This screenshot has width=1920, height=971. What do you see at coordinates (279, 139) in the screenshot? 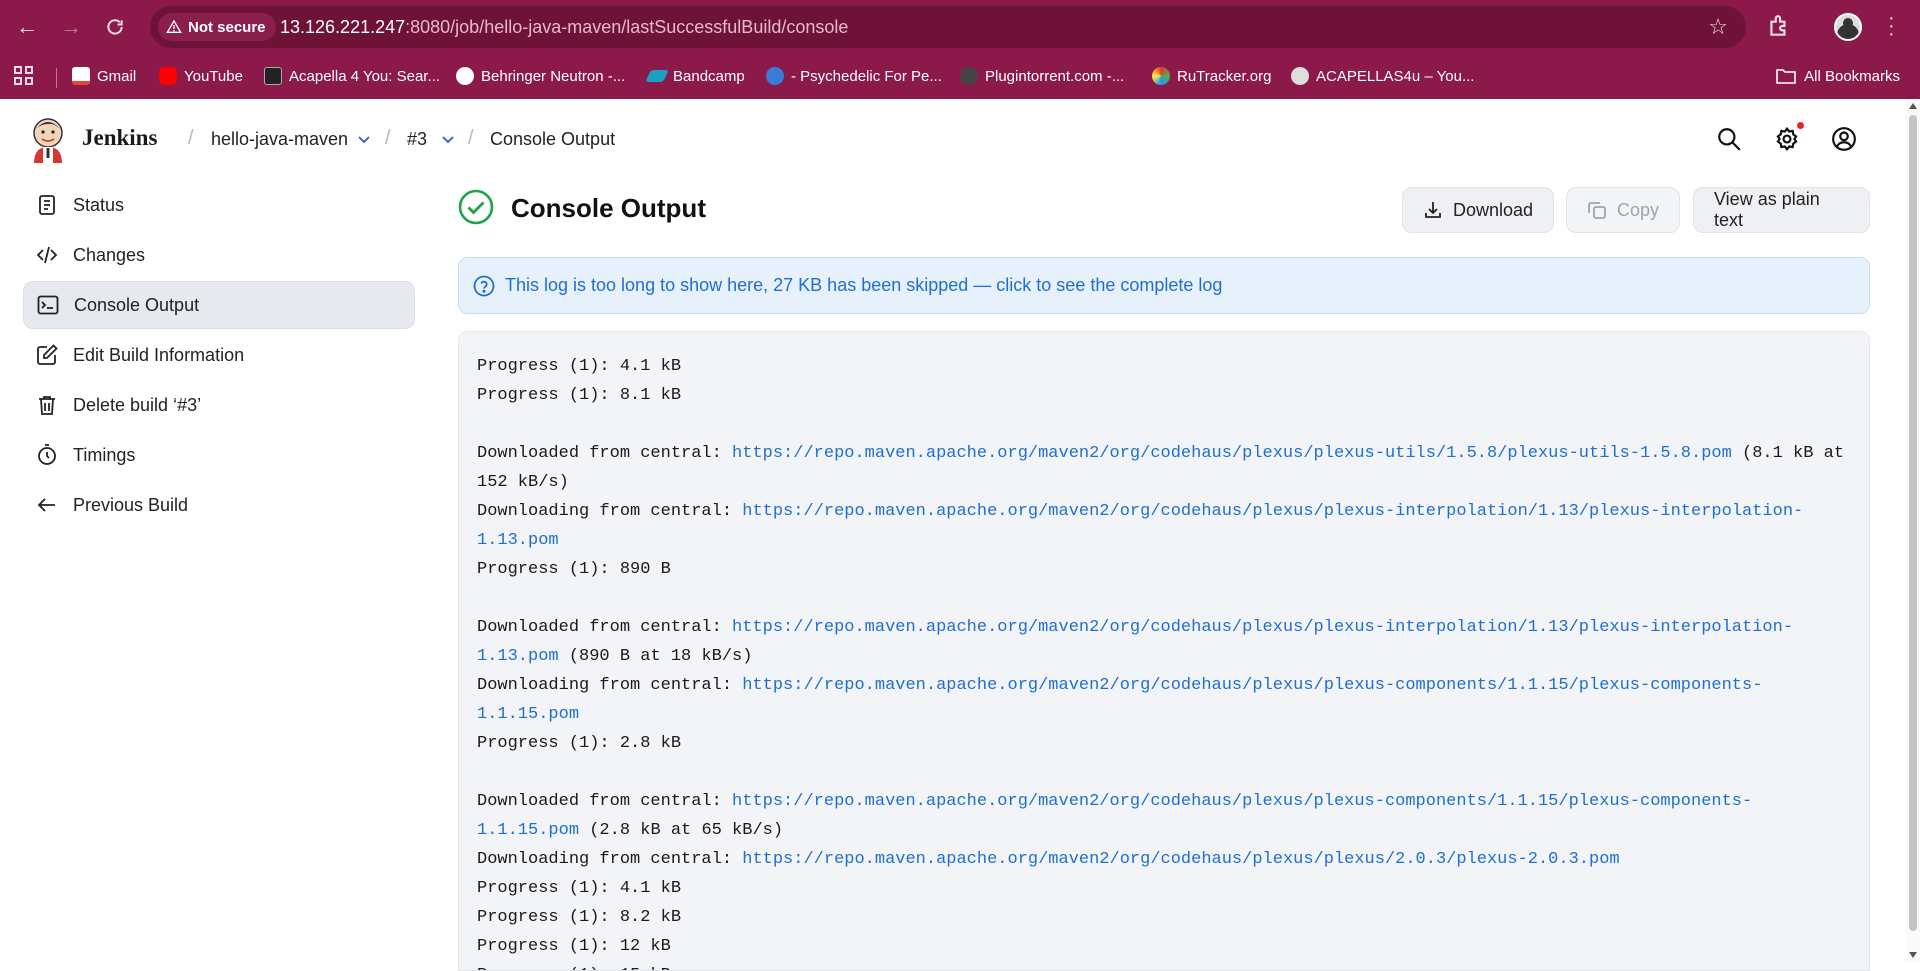
I see `breadcrumb-job: hello-java-maven` at bounding box center [279, 139].